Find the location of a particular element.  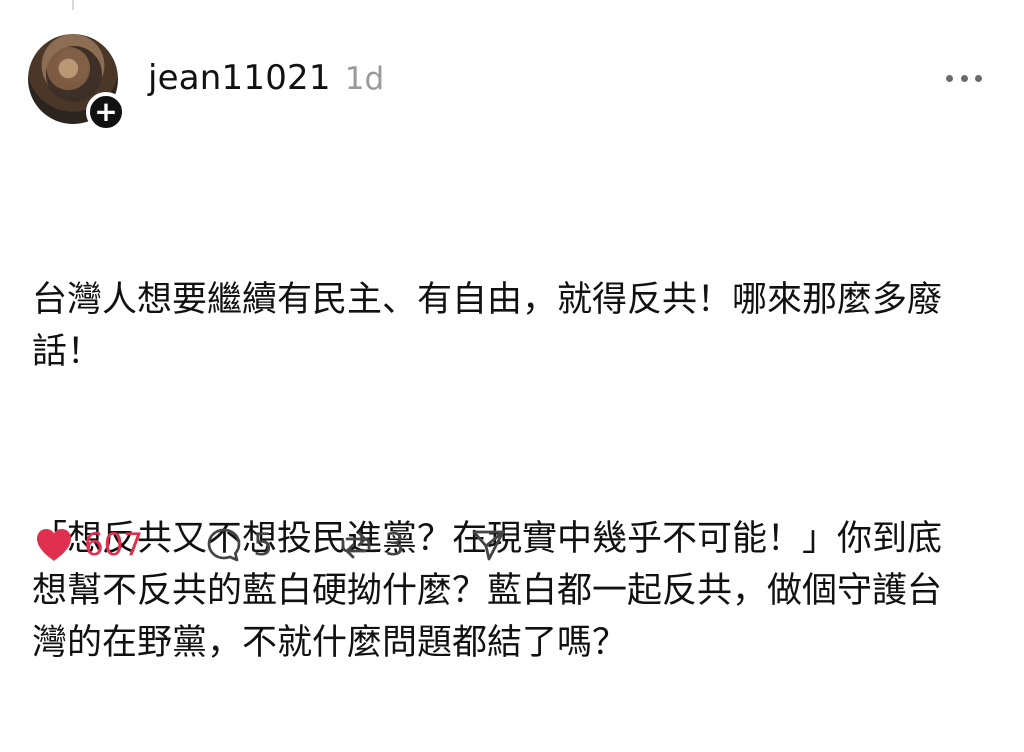

comment-icon is located at coordinates (224, 545).